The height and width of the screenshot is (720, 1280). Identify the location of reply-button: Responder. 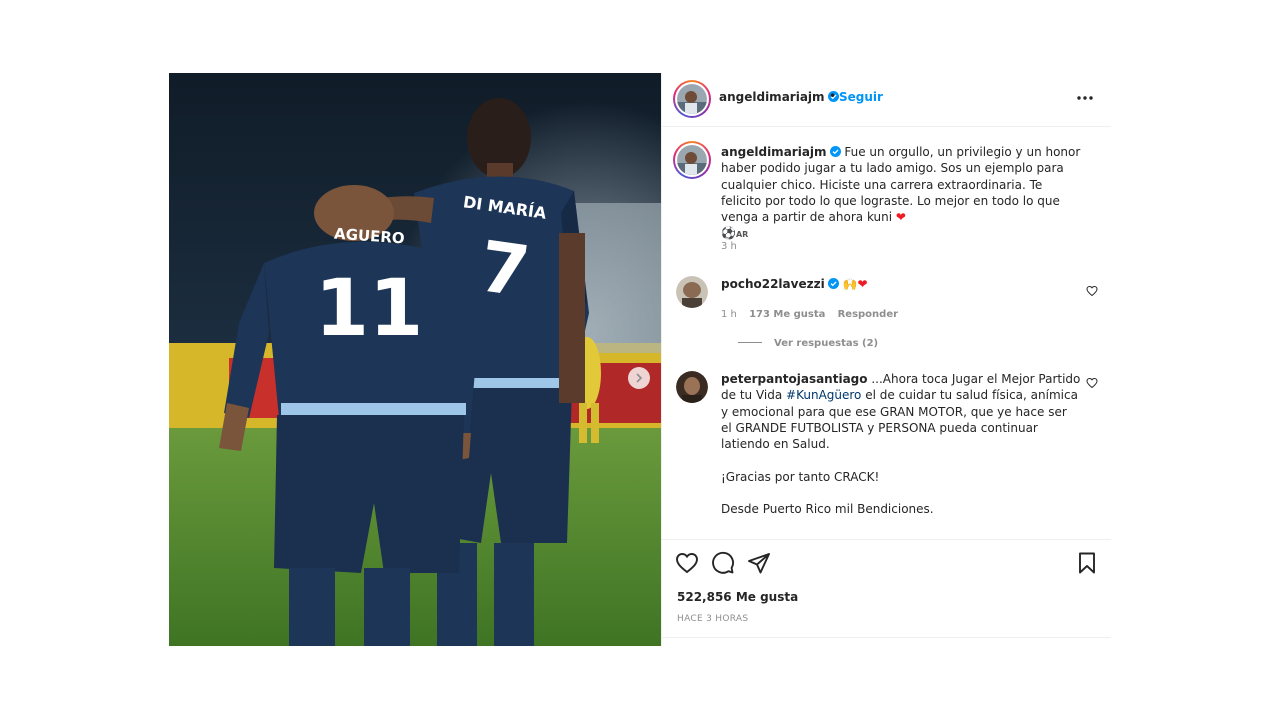
(868, 314).